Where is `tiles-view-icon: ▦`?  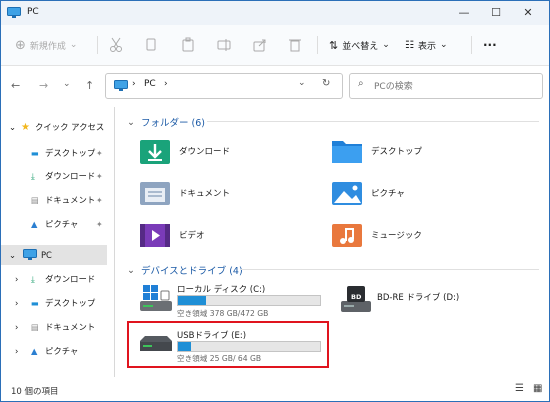
tiles-view-icon: ▦ is located at coordinates (537, 388).